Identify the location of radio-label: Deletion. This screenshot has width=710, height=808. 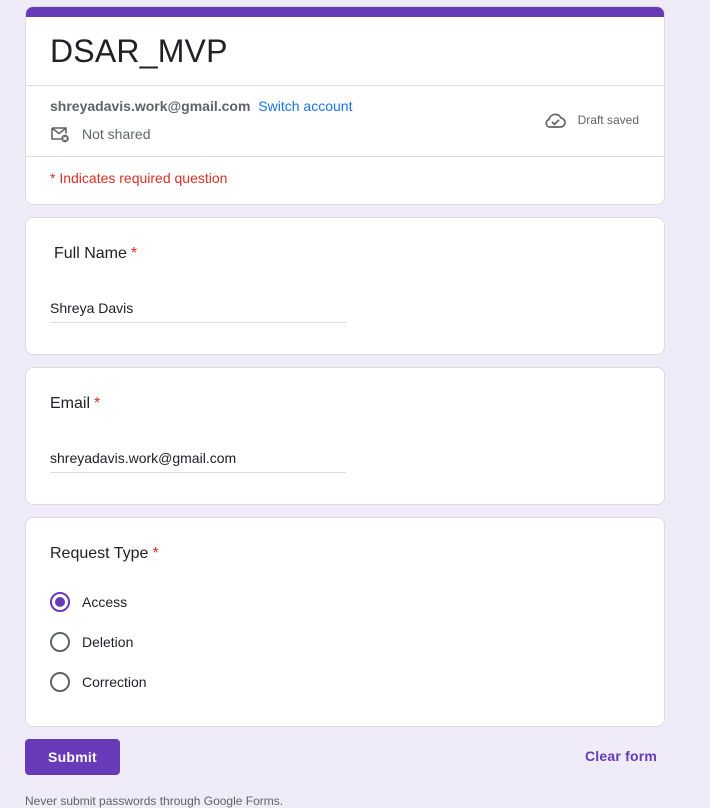
(108, 642).